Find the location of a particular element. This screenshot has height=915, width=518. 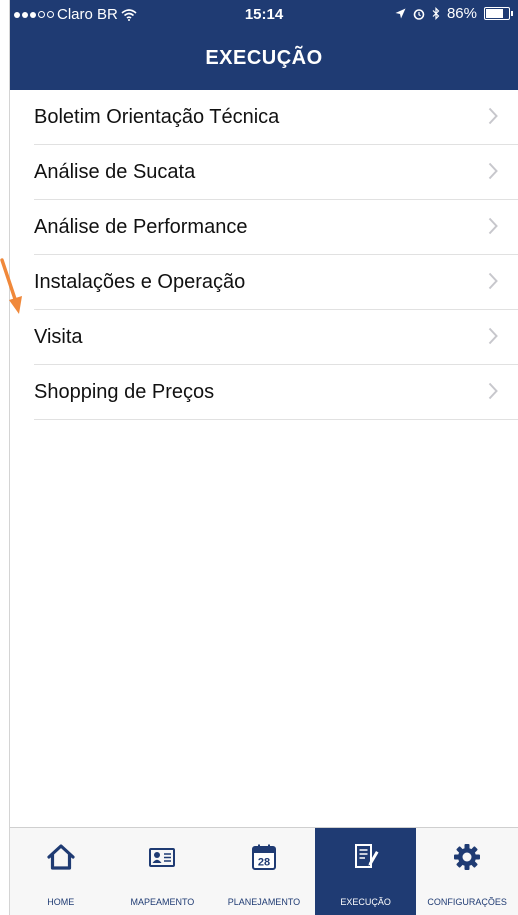

menu-item-boletim-orientacao-tecnica: Boletim Orientação Técnica is located at coordinates (276, 117).